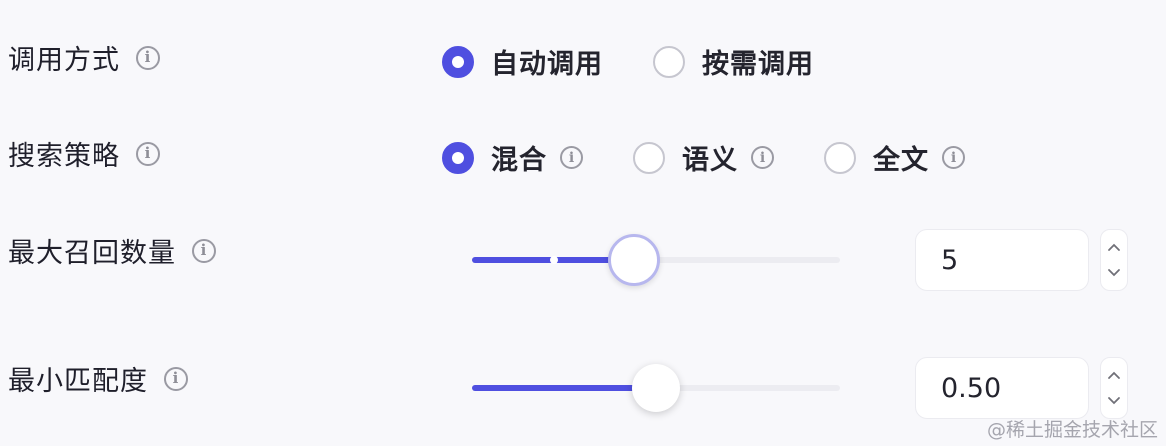  I want to click on watermark: @稀土掘金技术社区, so click(1072, 430).